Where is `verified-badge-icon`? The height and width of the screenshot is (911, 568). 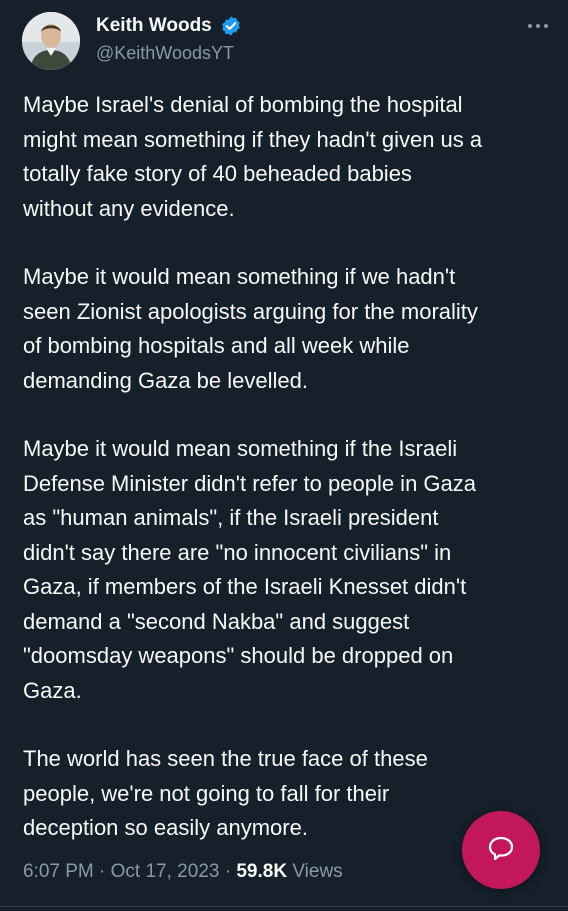 verified-badge-icon is located at coordinates (231, 26).